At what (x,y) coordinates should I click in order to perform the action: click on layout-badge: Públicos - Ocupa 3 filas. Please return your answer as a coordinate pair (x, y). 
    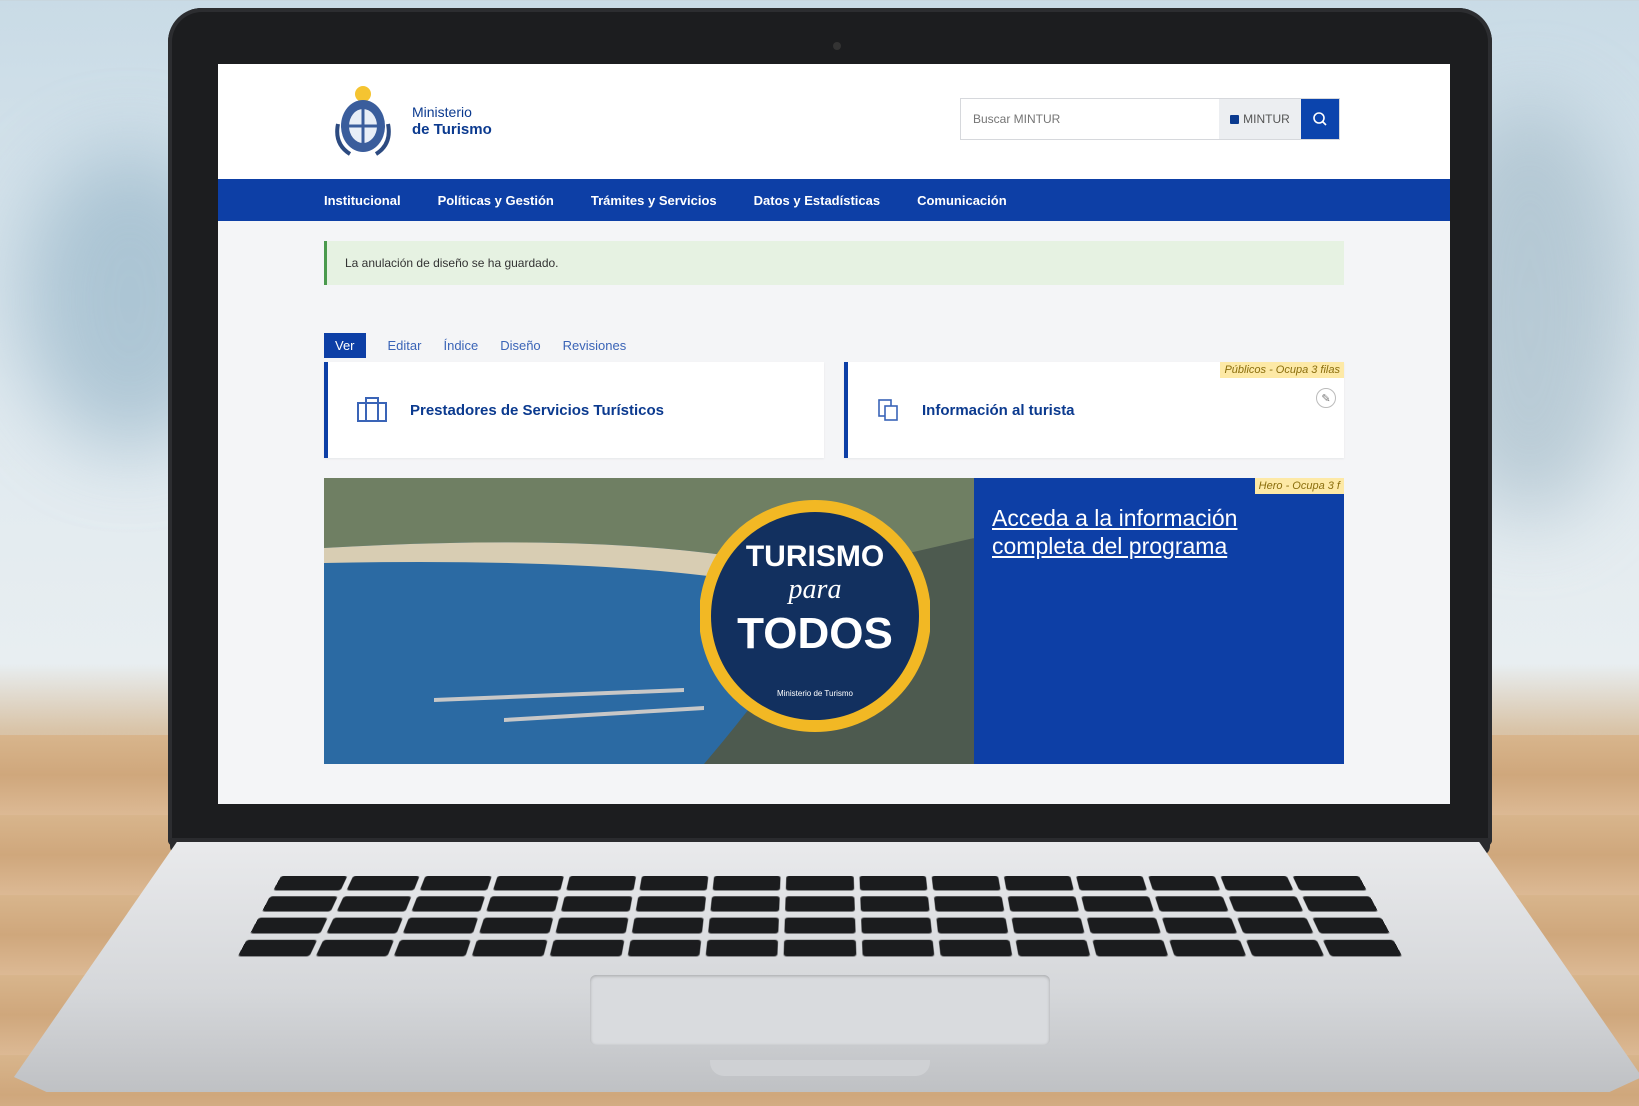
    Looking at the image, I should click on (1282, 370).